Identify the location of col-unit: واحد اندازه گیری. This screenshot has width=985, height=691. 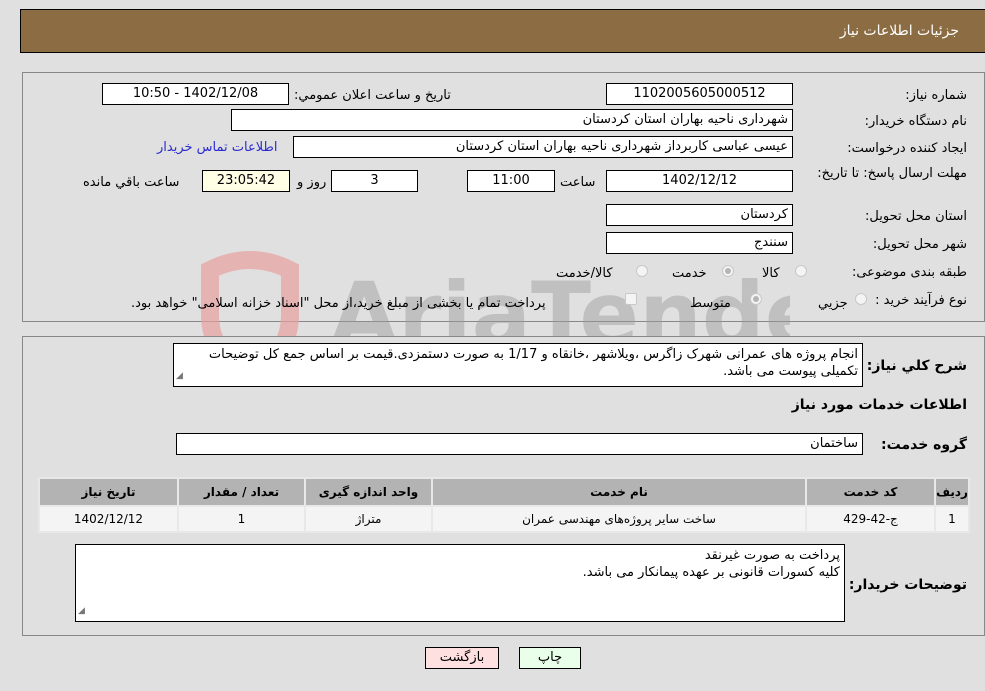
(368, 492).